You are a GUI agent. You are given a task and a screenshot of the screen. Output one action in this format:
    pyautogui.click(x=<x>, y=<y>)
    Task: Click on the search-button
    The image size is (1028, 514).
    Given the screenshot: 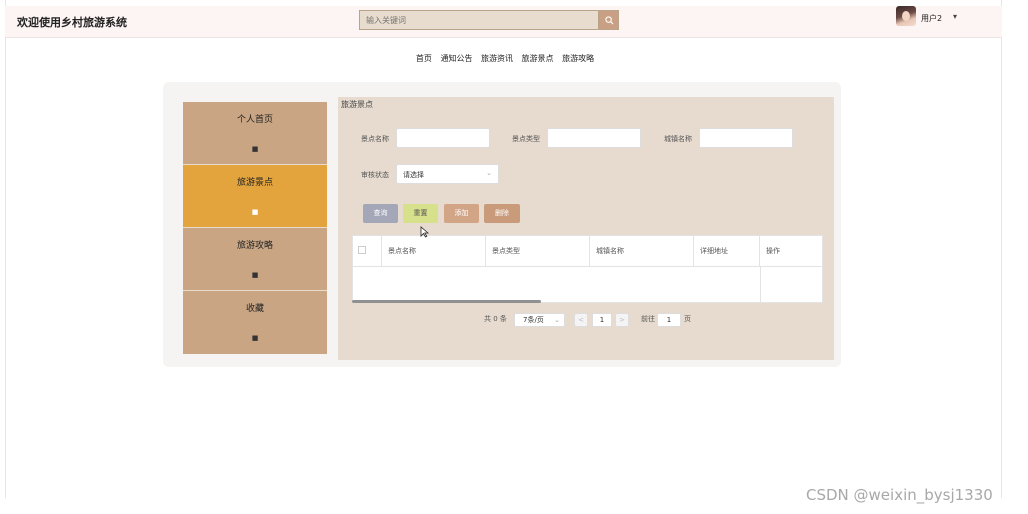 What is the action you would take?
    pyautogui.click(x=609, y=20)
    